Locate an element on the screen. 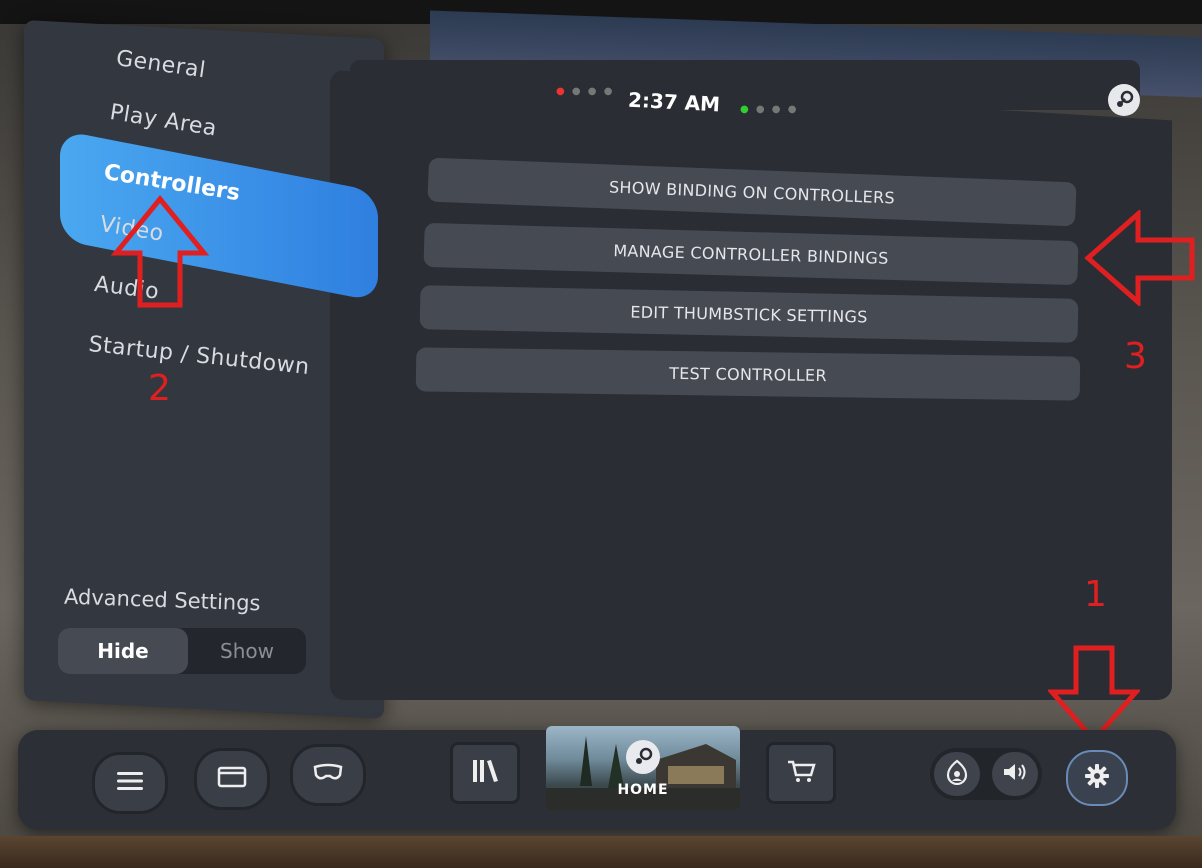  avatar-button is located at coordinates (957, 774).